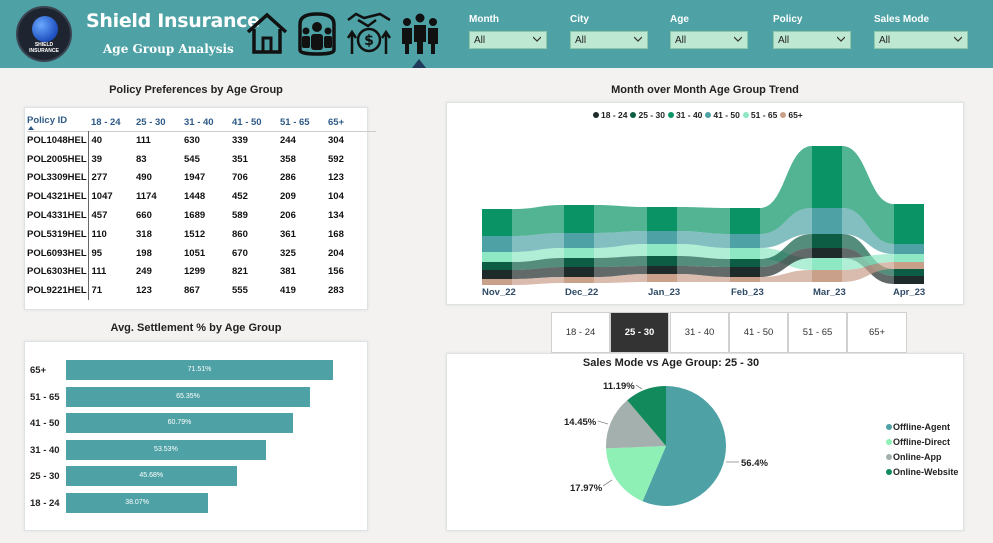 The width and height of the screenshot is (993, 543). Describe the element at coordinates (668, 435) in the screenshot. I see `pie-leader-lines` at that location.